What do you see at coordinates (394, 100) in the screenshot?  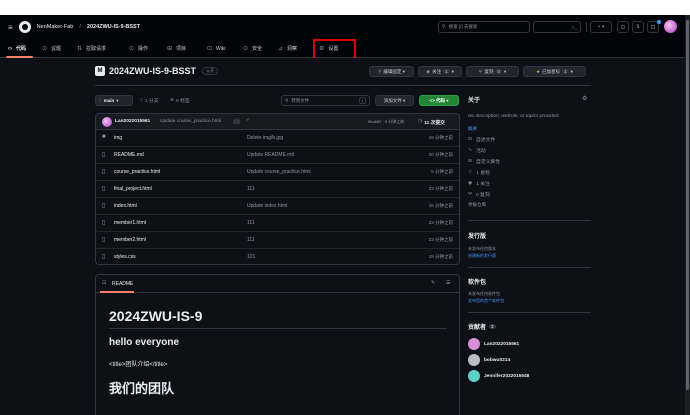 I see `add-file-button: 添加文件 ▾` at bounding box center [394, 100].